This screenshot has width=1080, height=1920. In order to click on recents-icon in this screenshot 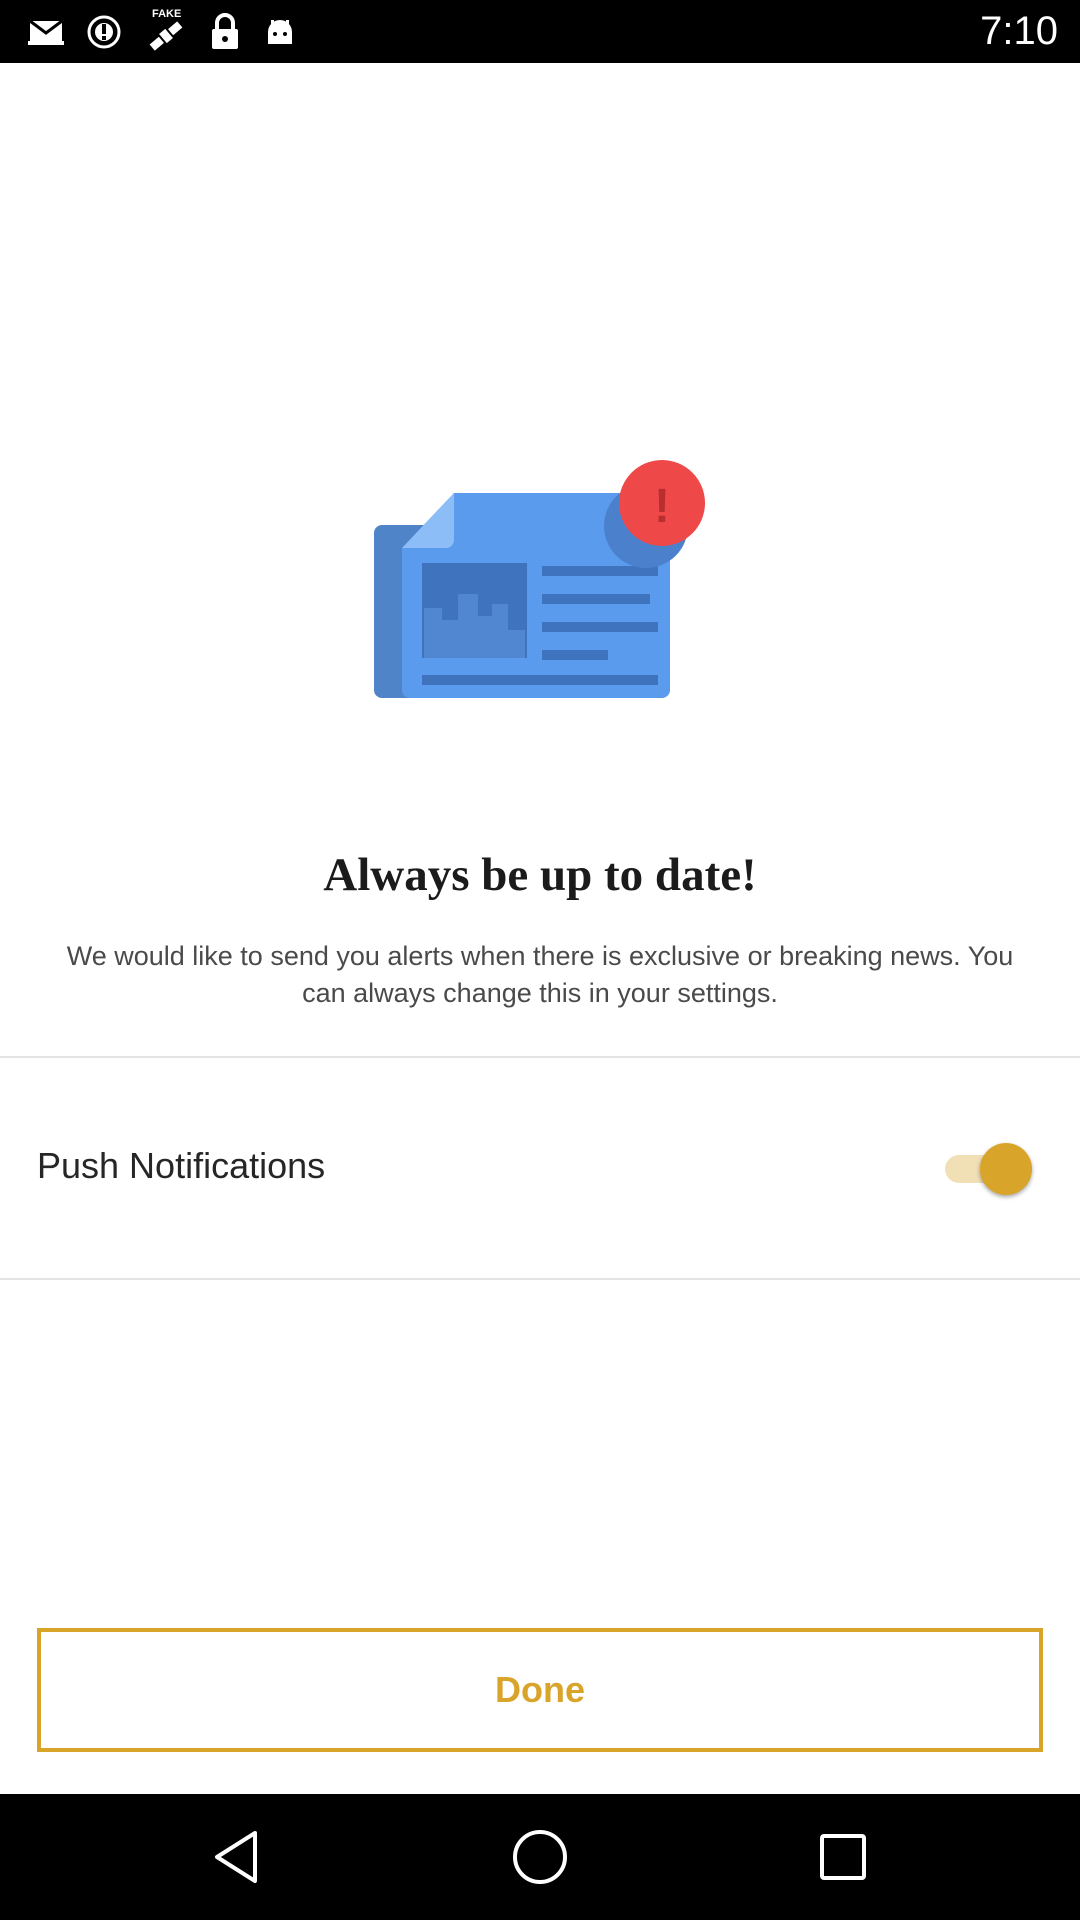, I will do `click(843, 1857)`.